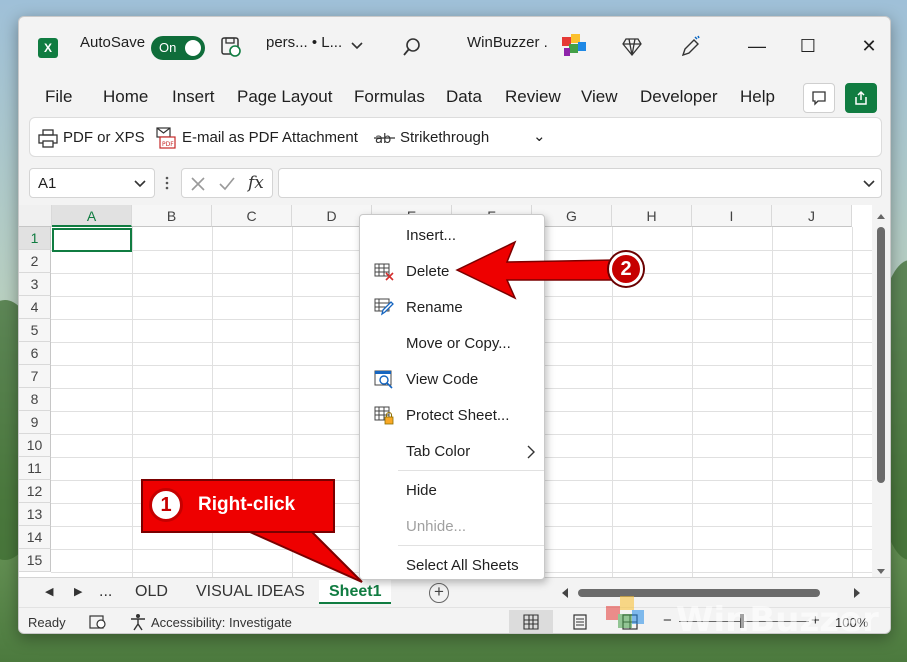 The height and width of the screenshot is (662, 907). Describe the element at coordinates (438, 451) in the screenshot. I see `ctx-tab-color: Tab Color` at that location.